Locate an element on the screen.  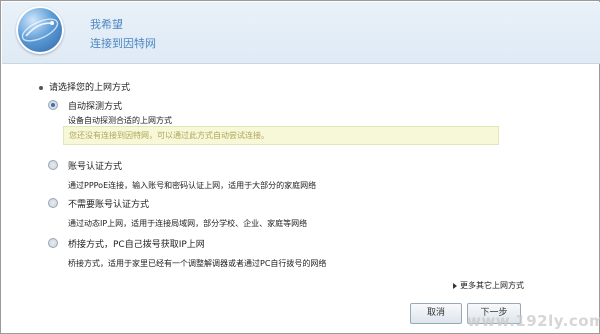
option-title: 账号认证方式 is located at coordinates (95, 165).